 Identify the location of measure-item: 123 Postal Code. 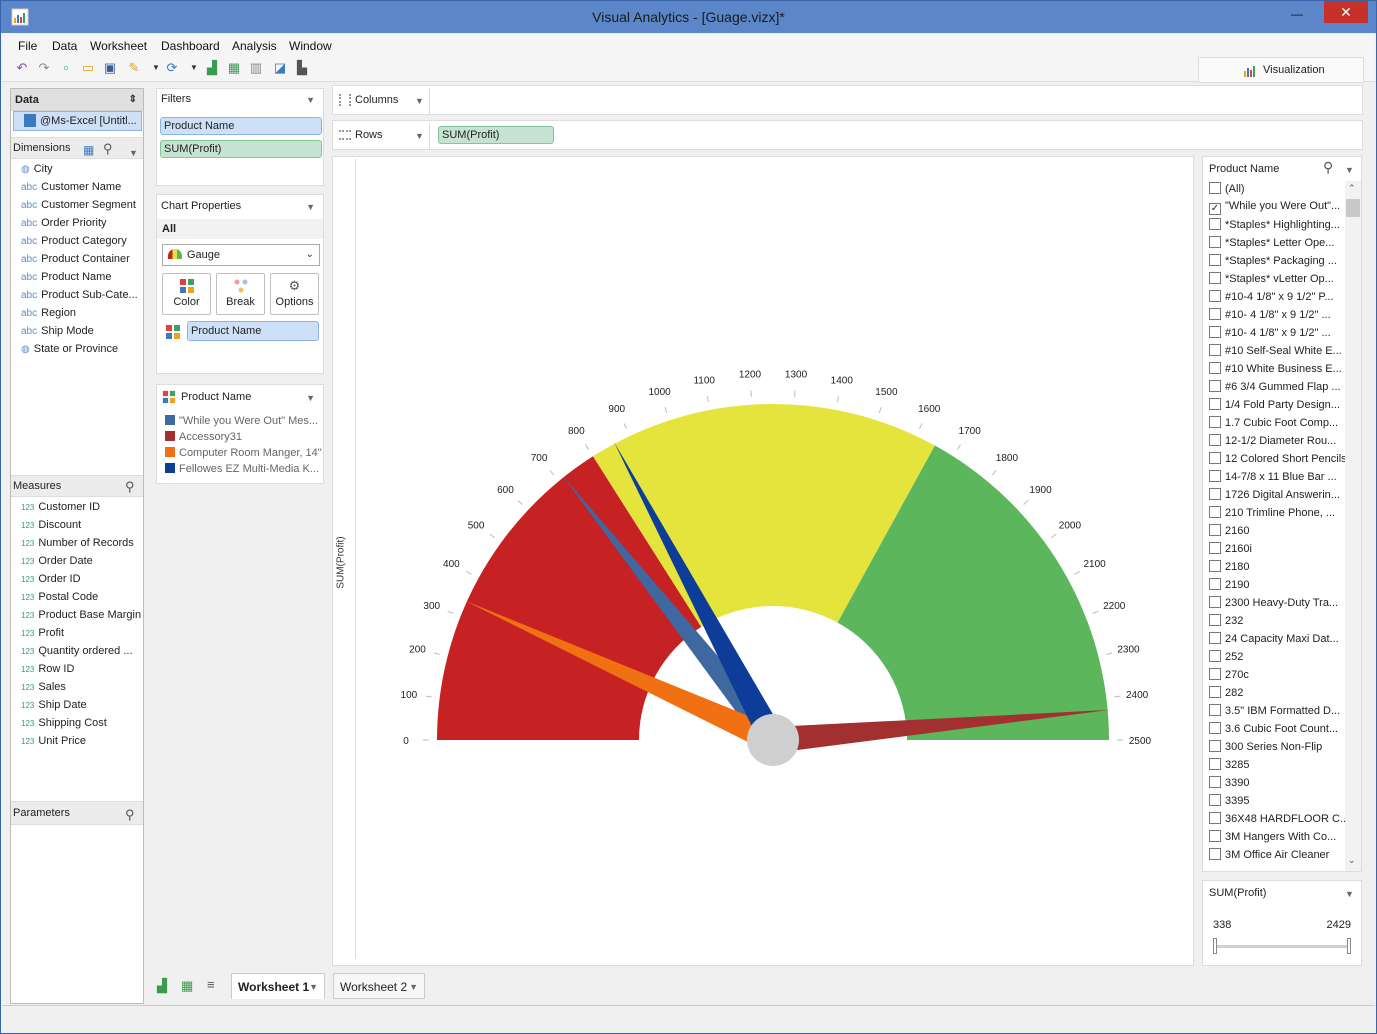
(59, 597).